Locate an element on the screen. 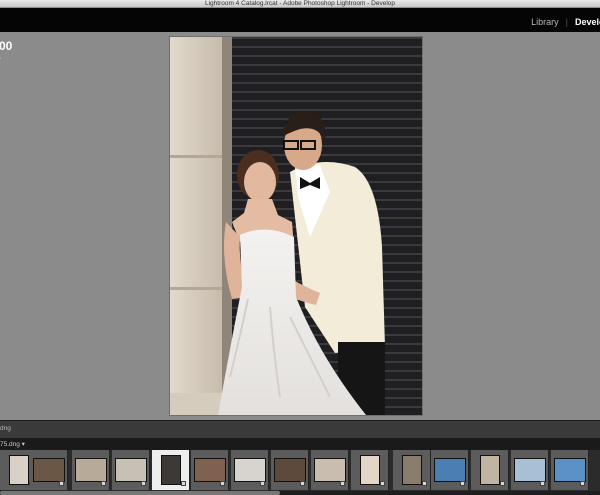 The image size is (600, 495). module-library: Library is located at coordinates (545, 22).